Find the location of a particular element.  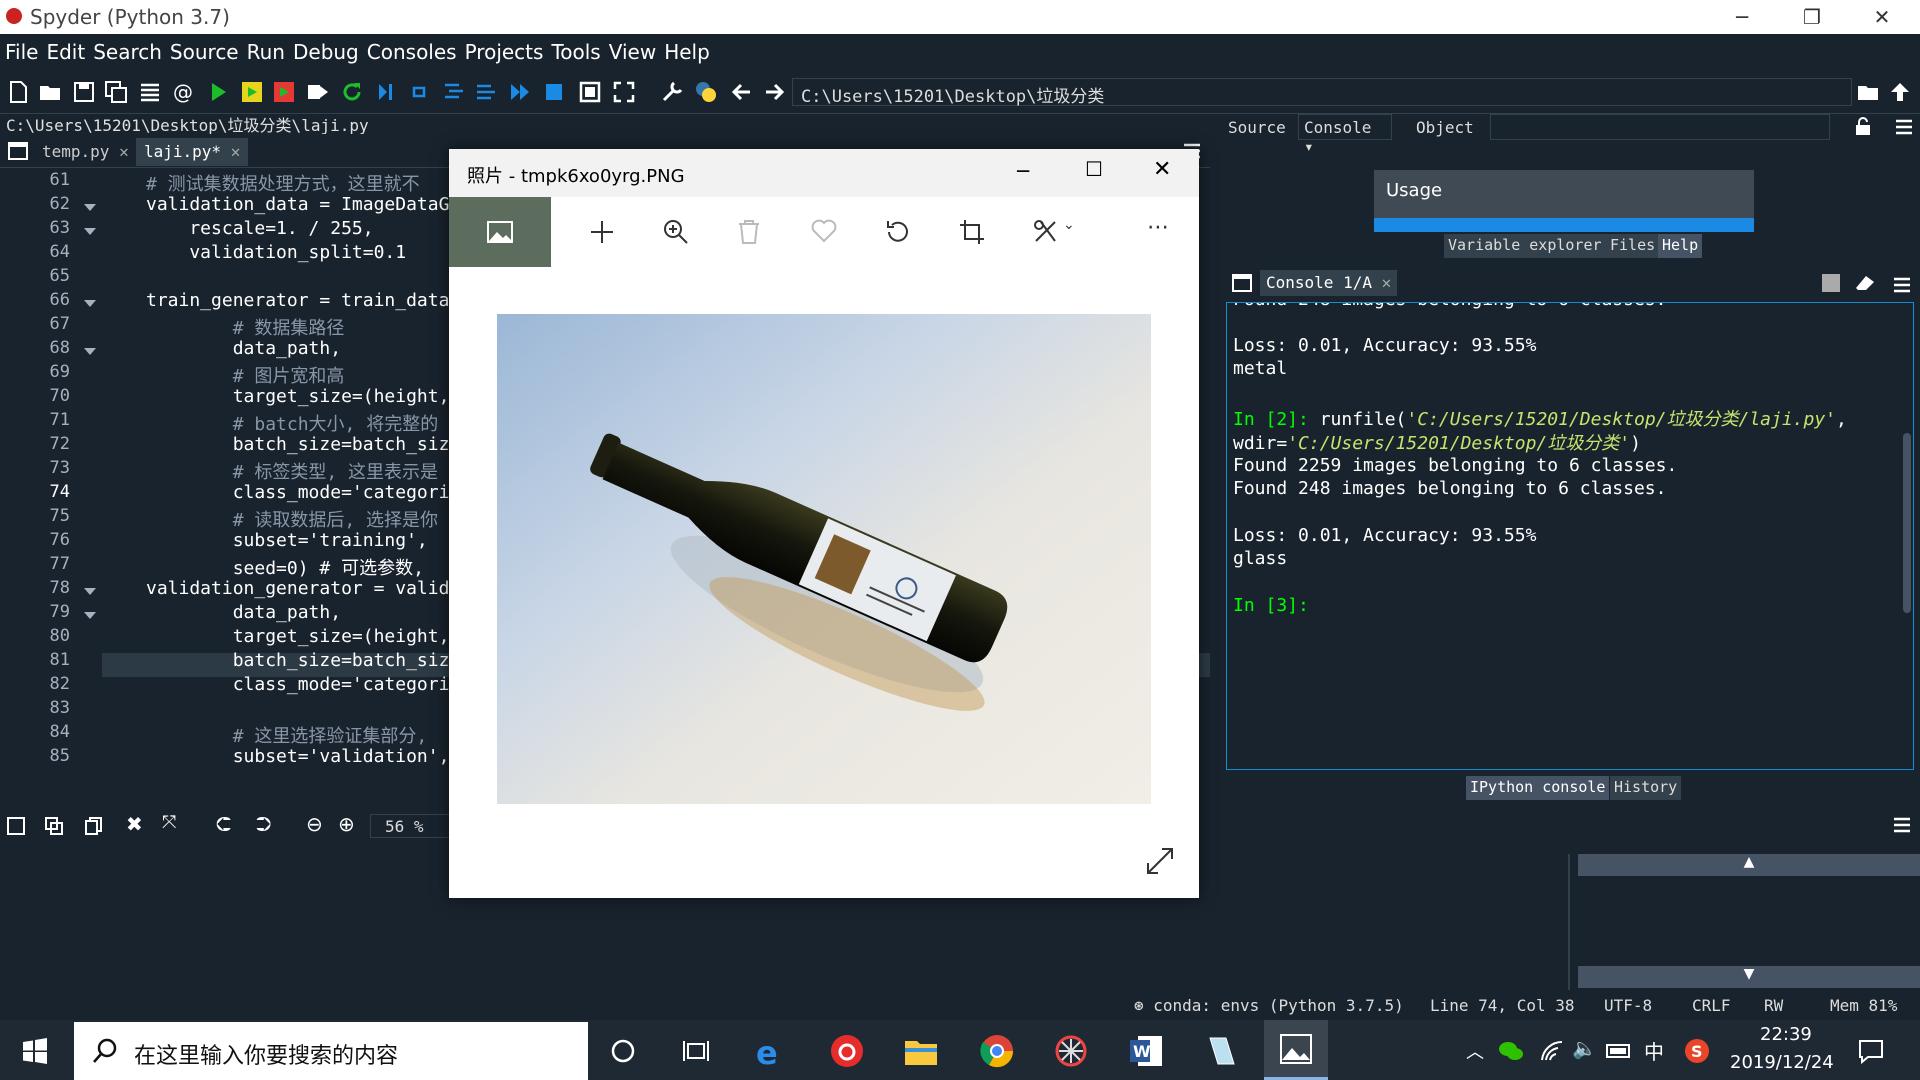

step-icon is located at coordinates (422, 92).